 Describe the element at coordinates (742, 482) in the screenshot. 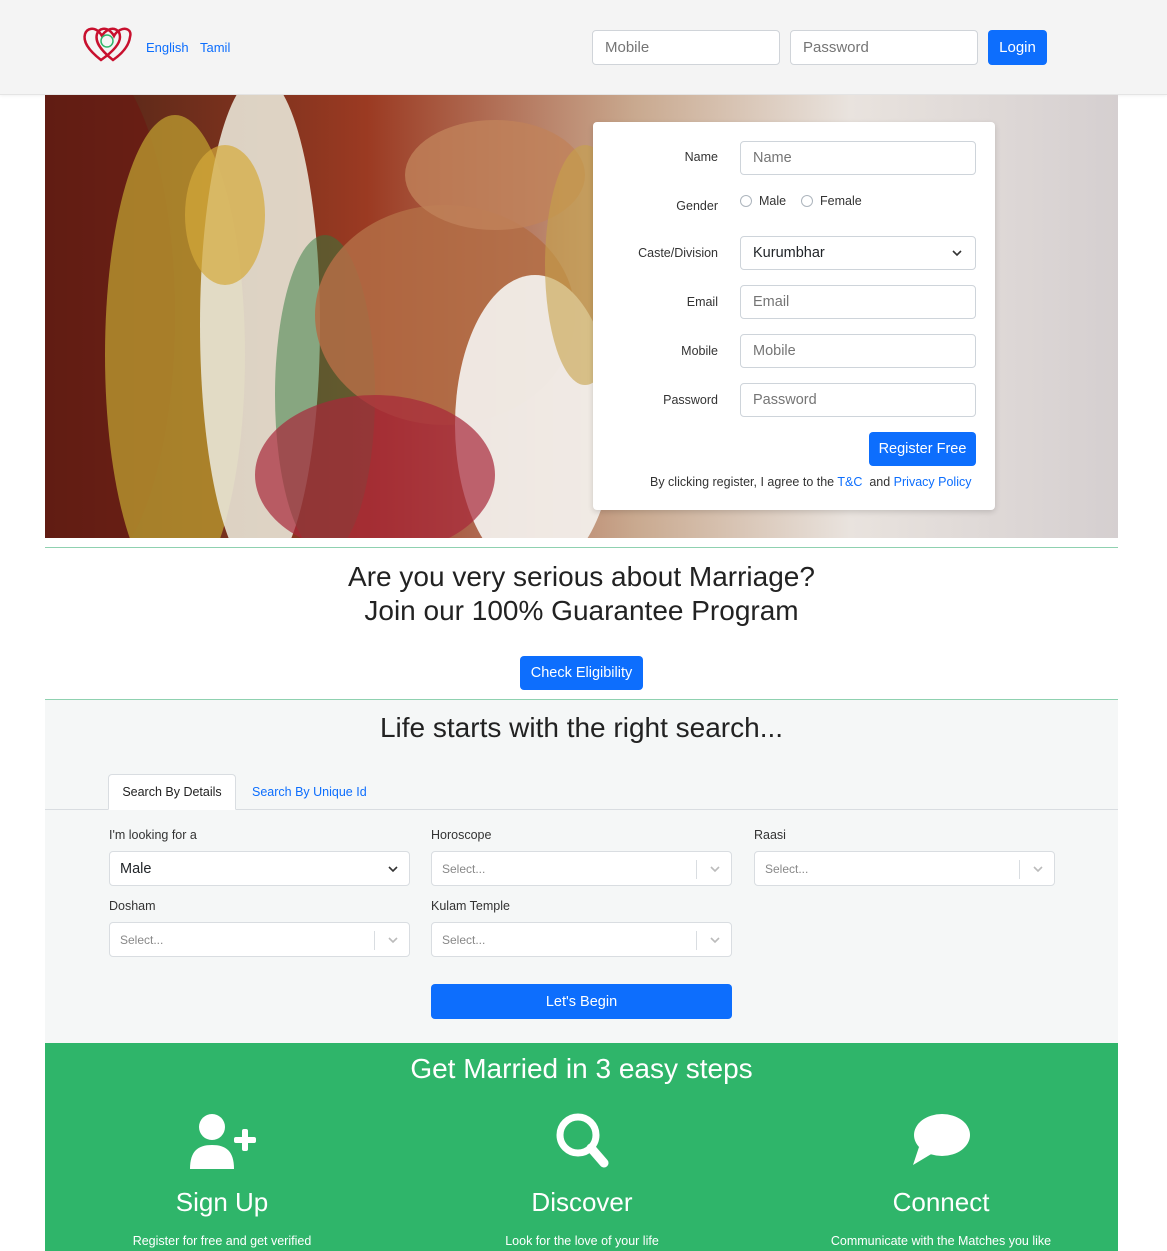

I see `terms-prefix: By clicking register, I agree to the` at that location.